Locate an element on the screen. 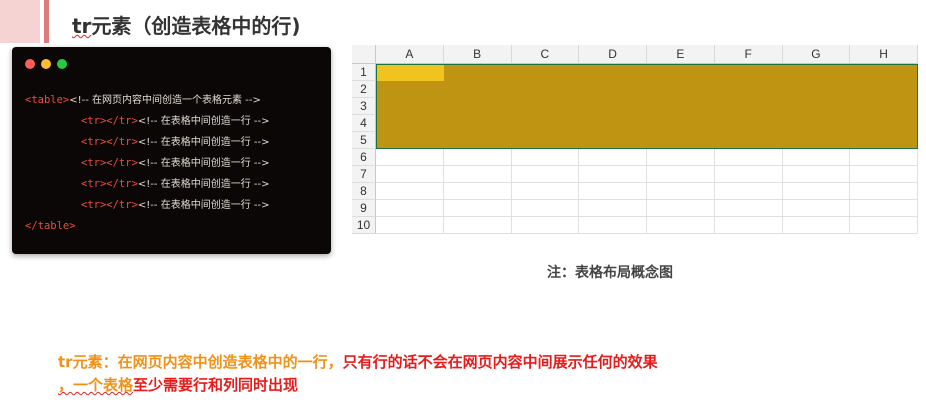  code-tag: </table> is located at coordinates (50, 226).